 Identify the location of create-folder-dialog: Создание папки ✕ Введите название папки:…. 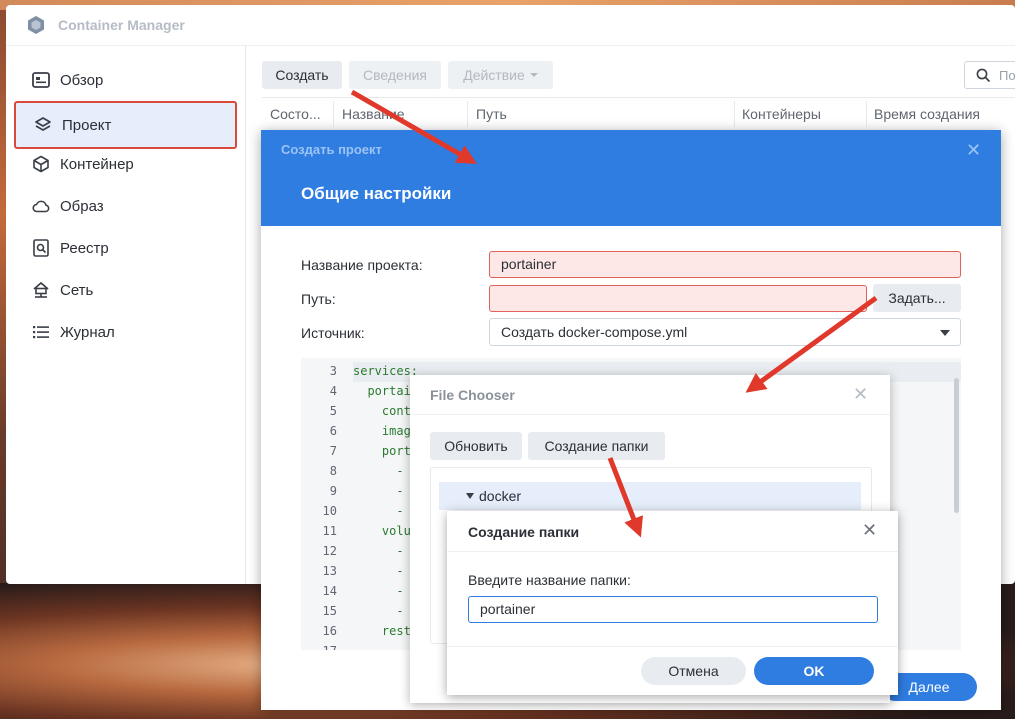
(672, 603).